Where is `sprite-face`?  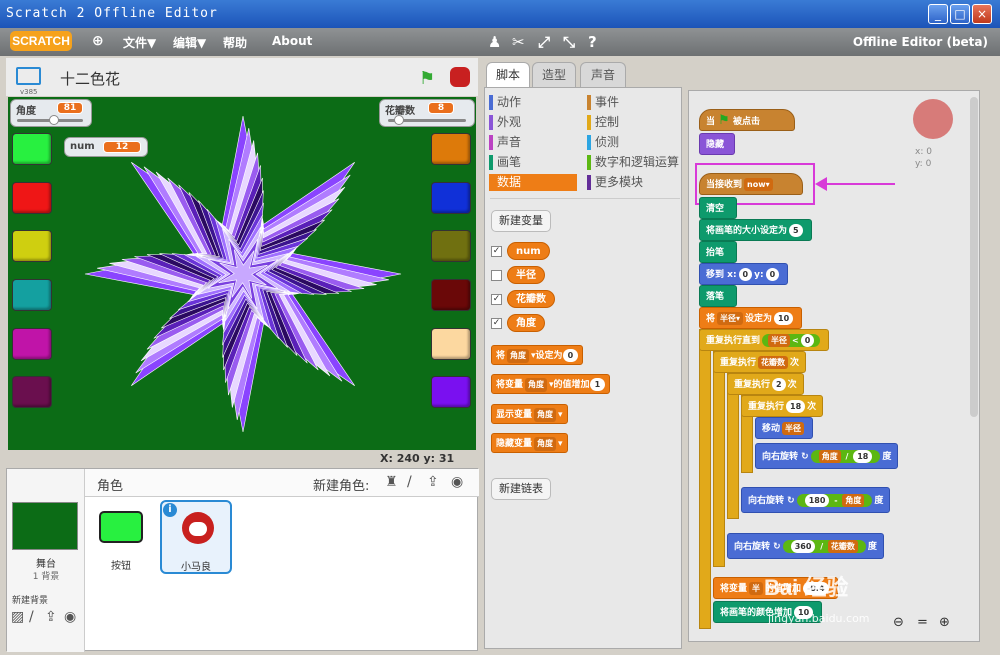
sprite-face is located at coordinates (198, 529).